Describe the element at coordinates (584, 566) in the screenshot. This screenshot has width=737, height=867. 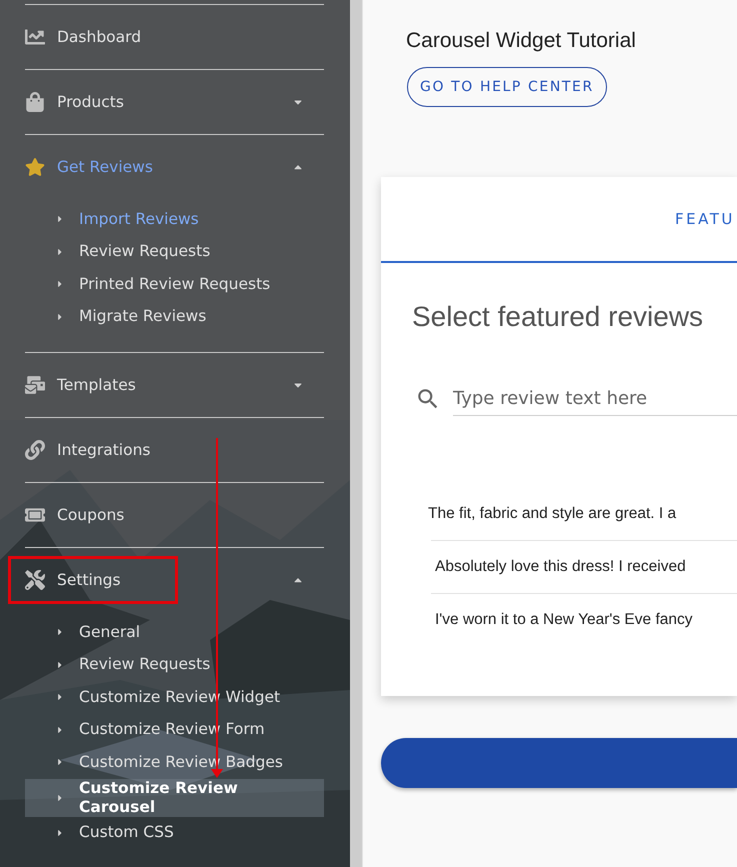
I see `review-item: Absolutely love this dress! I received` at that location.